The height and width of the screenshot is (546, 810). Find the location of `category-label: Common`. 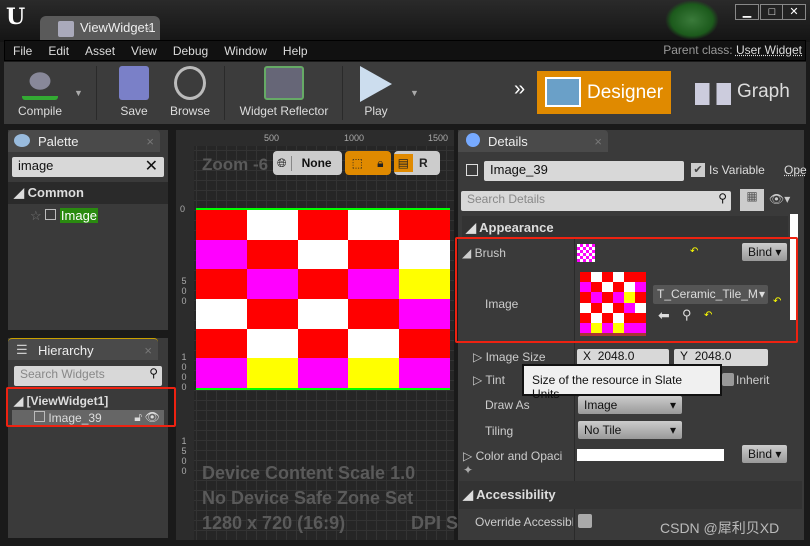

category-label: Common is located at coordinates (55, 192).